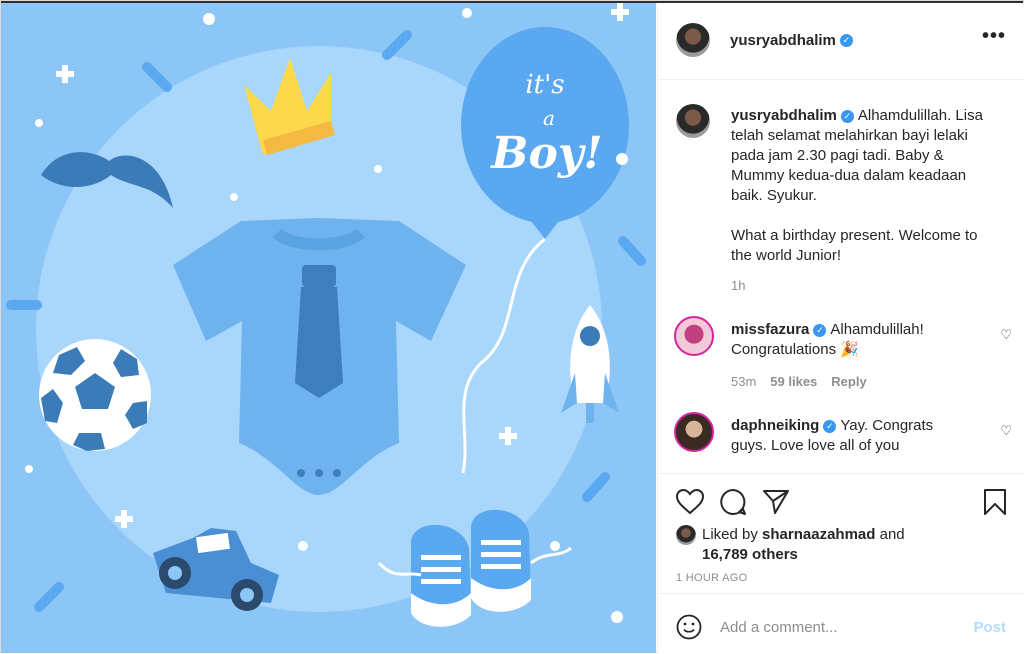 The image size is (1024, 654). What do you see at coordinates (818, 534) in the screenshot?
I see `liker-username: sharnaazahmad` at bounding box center [818, 534].